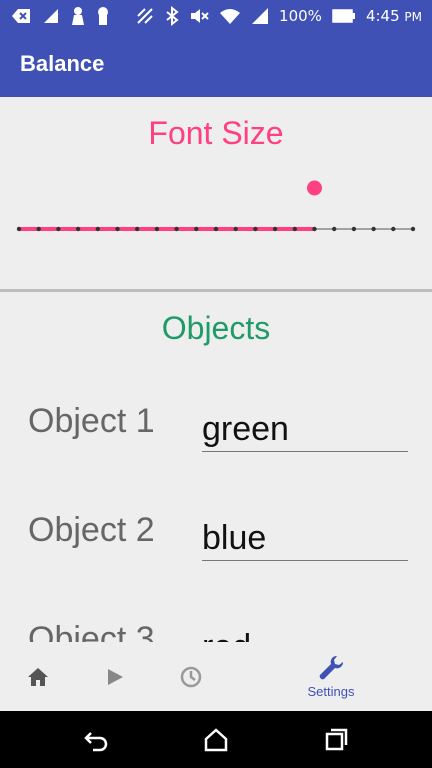 The image size is (432, 768). What do you see at coordinates (62, 63) in the screenshot?
I see `app-title: Balance` at bounding box center [62, 63].